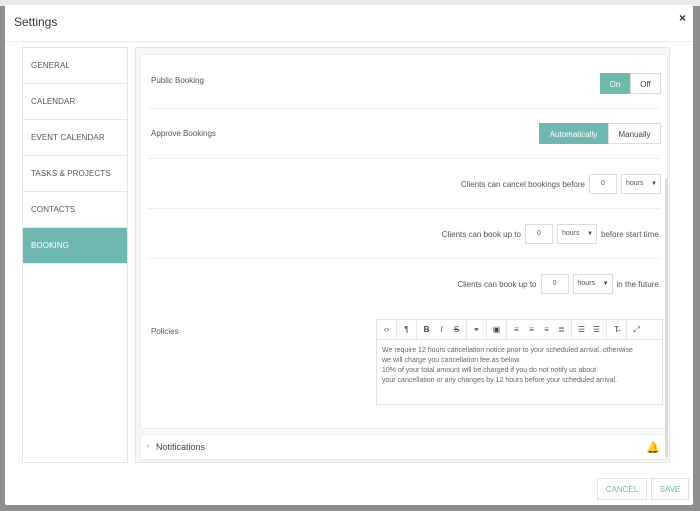 This screenshot has width=700, height=511. What do you see at coordinates (75, 138) in the screenshot?
I see `sidebar-item-event-calendar: EVENT CALENDAR` at bounding box center [75, 138].